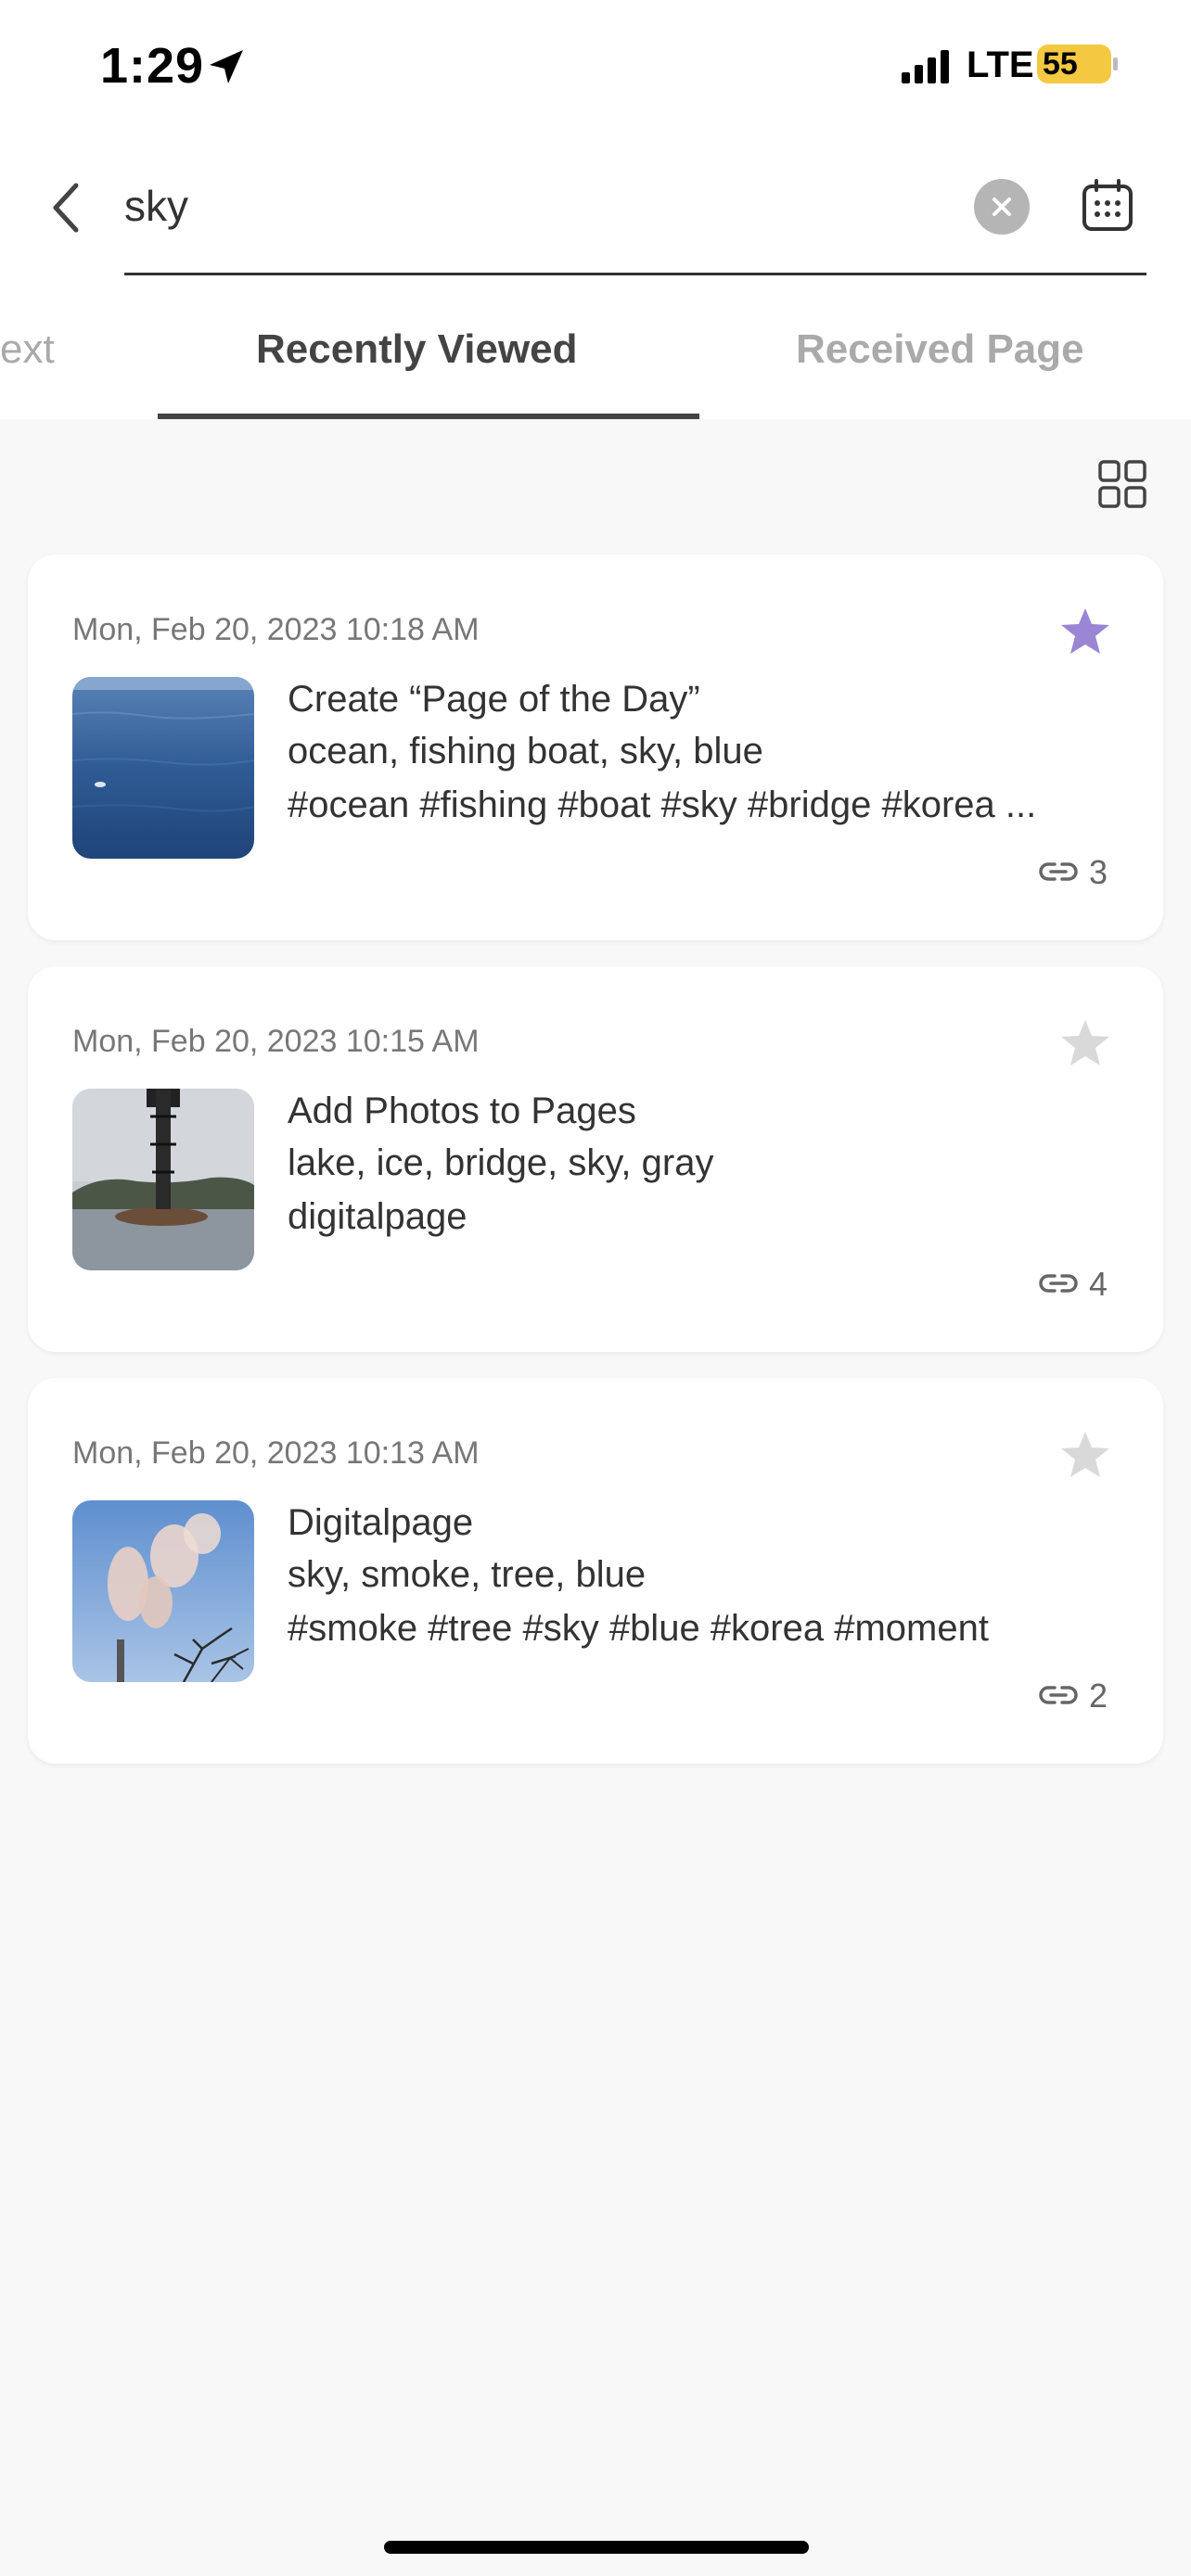  I want to click on card-title: Add Photos to Pages, so click(462, 1110).